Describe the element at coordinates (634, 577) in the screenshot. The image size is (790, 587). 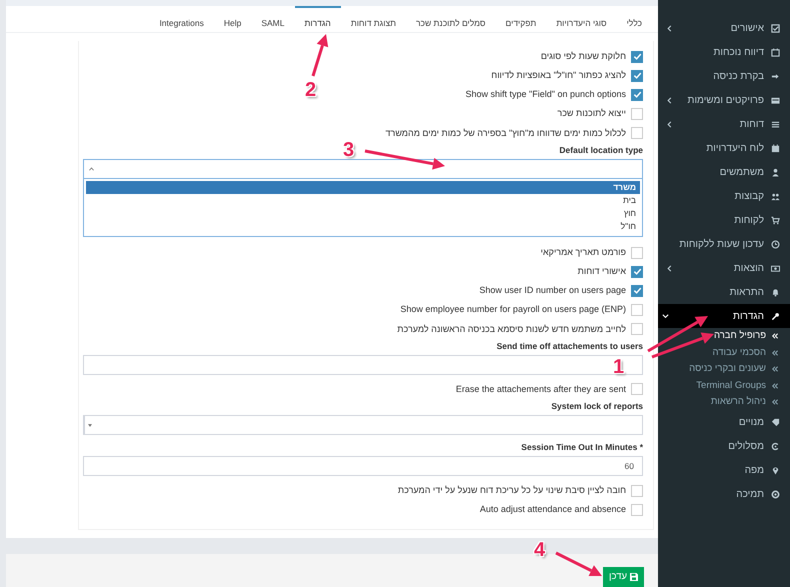
I see `save-icon` at that location.